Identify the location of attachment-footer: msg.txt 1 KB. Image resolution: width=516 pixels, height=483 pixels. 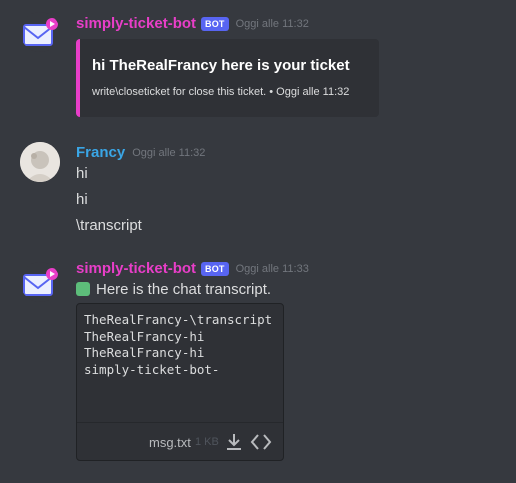
(180, 441).